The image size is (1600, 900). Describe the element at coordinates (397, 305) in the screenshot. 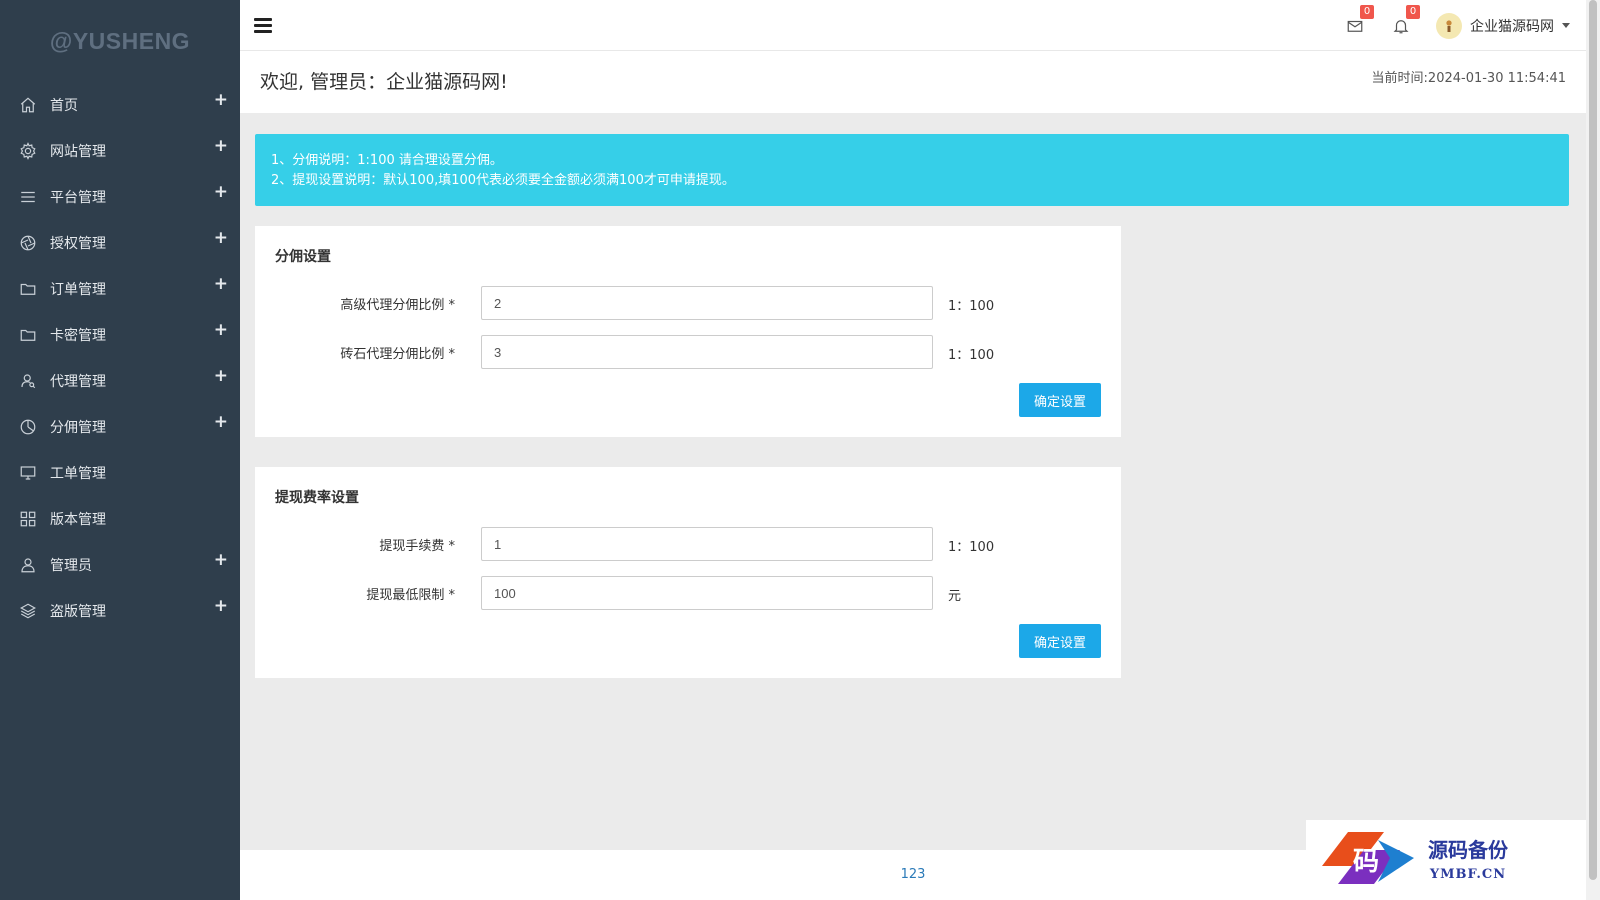

I see `senior-rate-label: 高级代理分佣比例 *` at that location.